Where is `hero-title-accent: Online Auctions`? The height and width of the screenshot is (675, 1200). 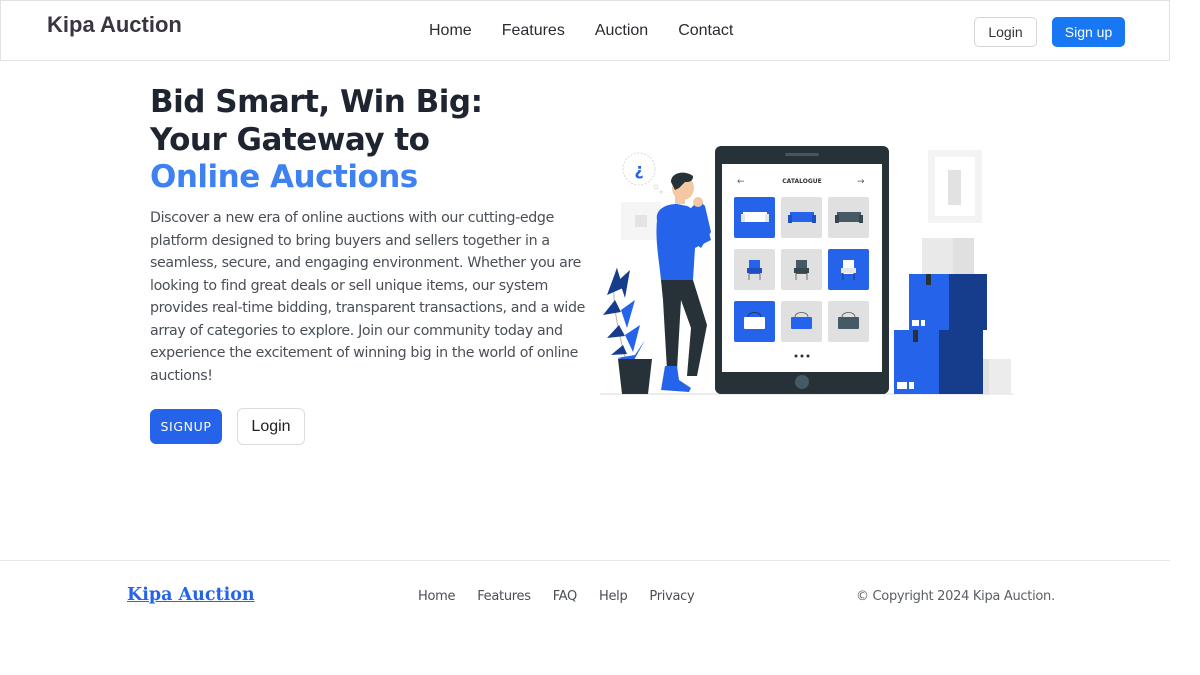
hero-title-accent: Online Auctions is located at coordinates (284, 177).